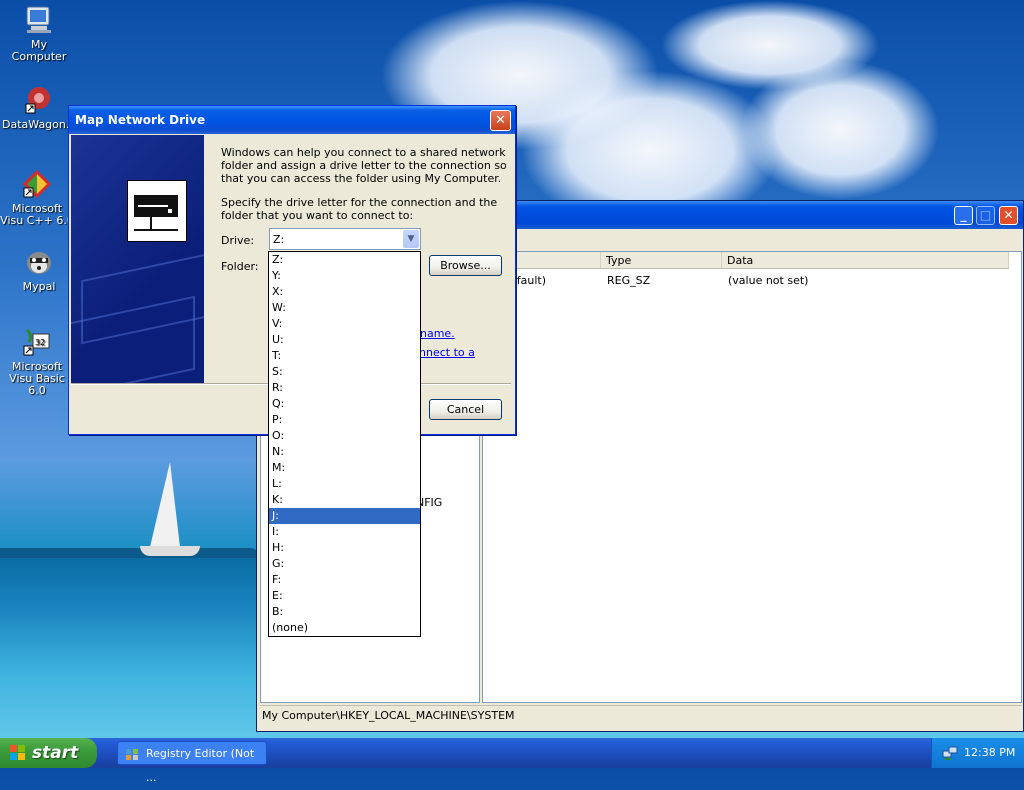 Image resolution: width=1024 pixels, height=790 pixels. Describe the element at coordinates (661, 260) in the screenshot. I see `column-header-type: Type` at that location.